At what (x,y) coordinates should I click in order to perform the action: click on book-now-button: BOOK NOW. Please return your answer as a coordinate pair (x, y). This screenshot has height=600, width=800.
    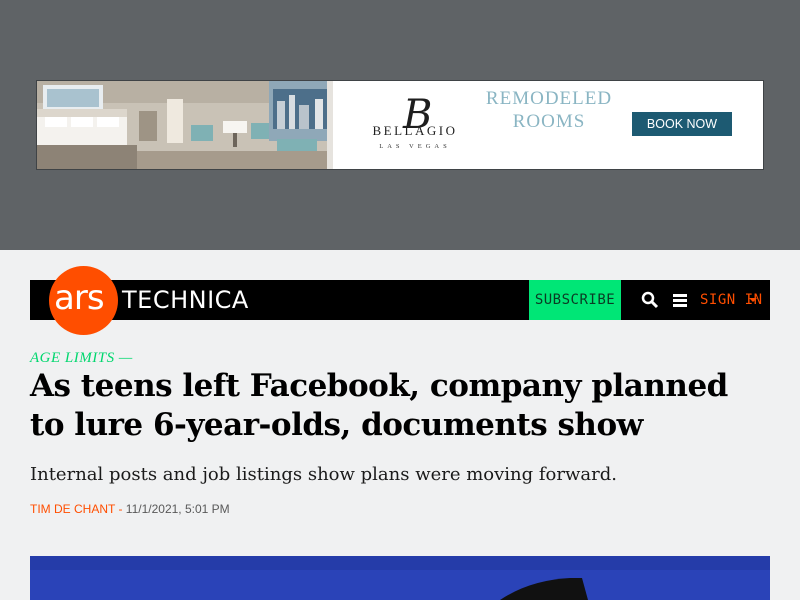
    Looking at the image, I should click on (682, 124).